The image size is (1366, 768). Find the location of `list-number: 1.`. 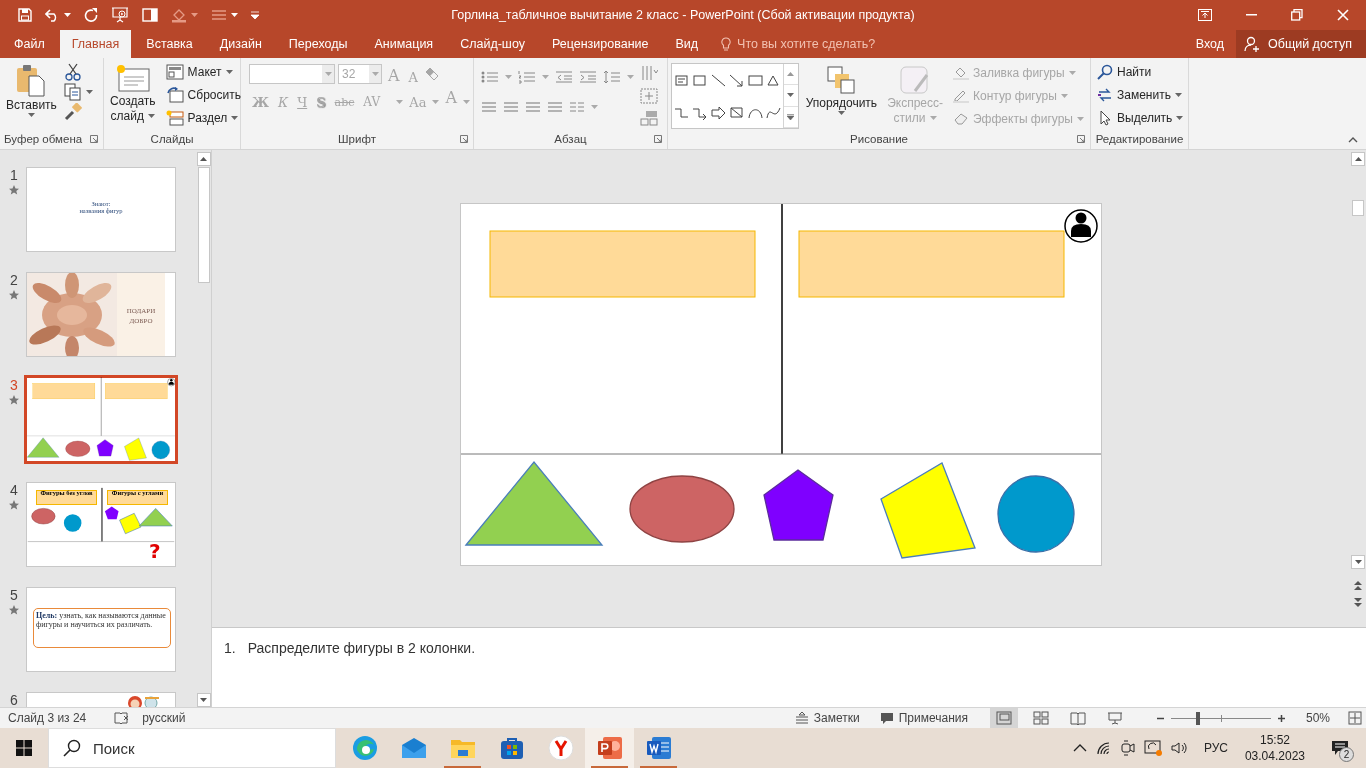

list-number: 1. is located at coordinates (230, 649).